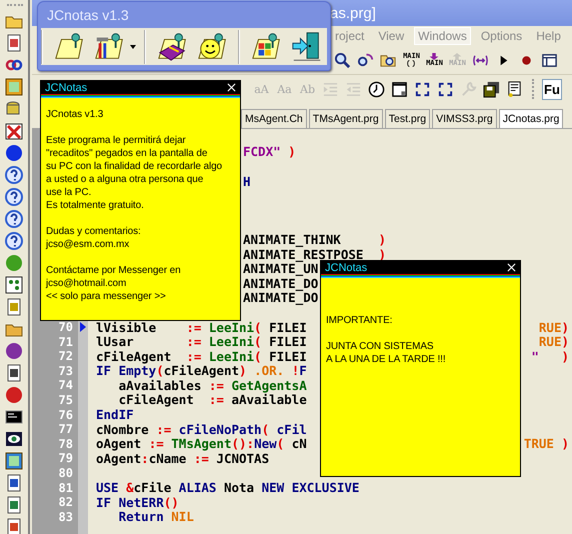 This screenshot has width=572, height=534. What do you see at coordinates (386, 353) in the screenshot?
I see `note-text: JUNTA CON SISTEMAS A LA UNA DE LA TARDE !!!` at bounding box center [386, 353].